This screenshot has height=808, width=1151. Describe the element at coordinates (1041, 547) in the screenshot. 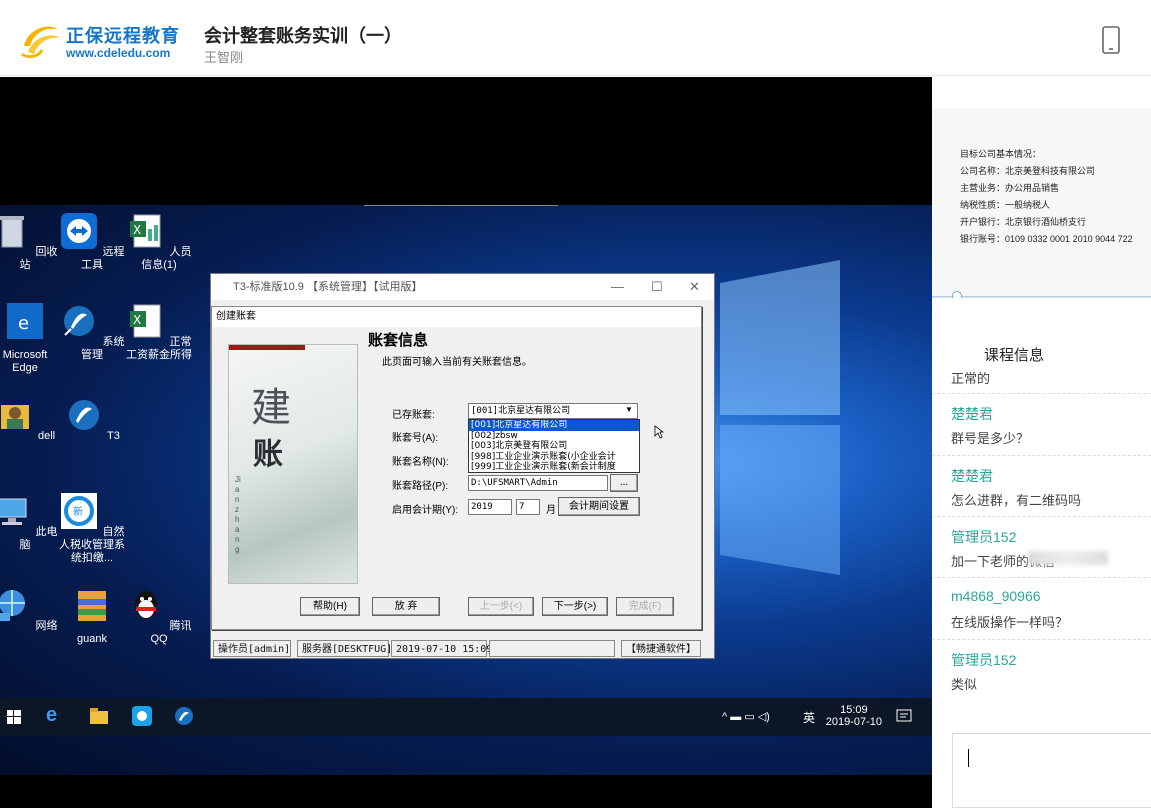

I see `chat-message: 管理员152 加一下老师的微信` at that location.